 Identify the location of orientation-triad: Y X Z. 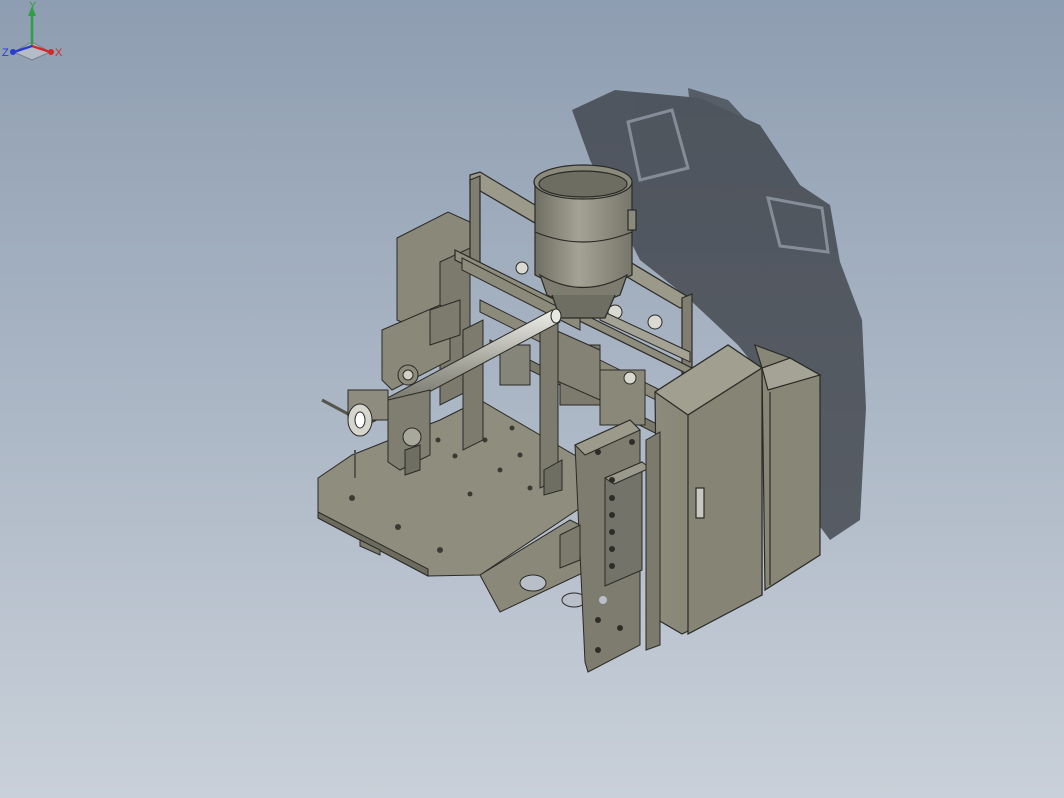
(35, 35).